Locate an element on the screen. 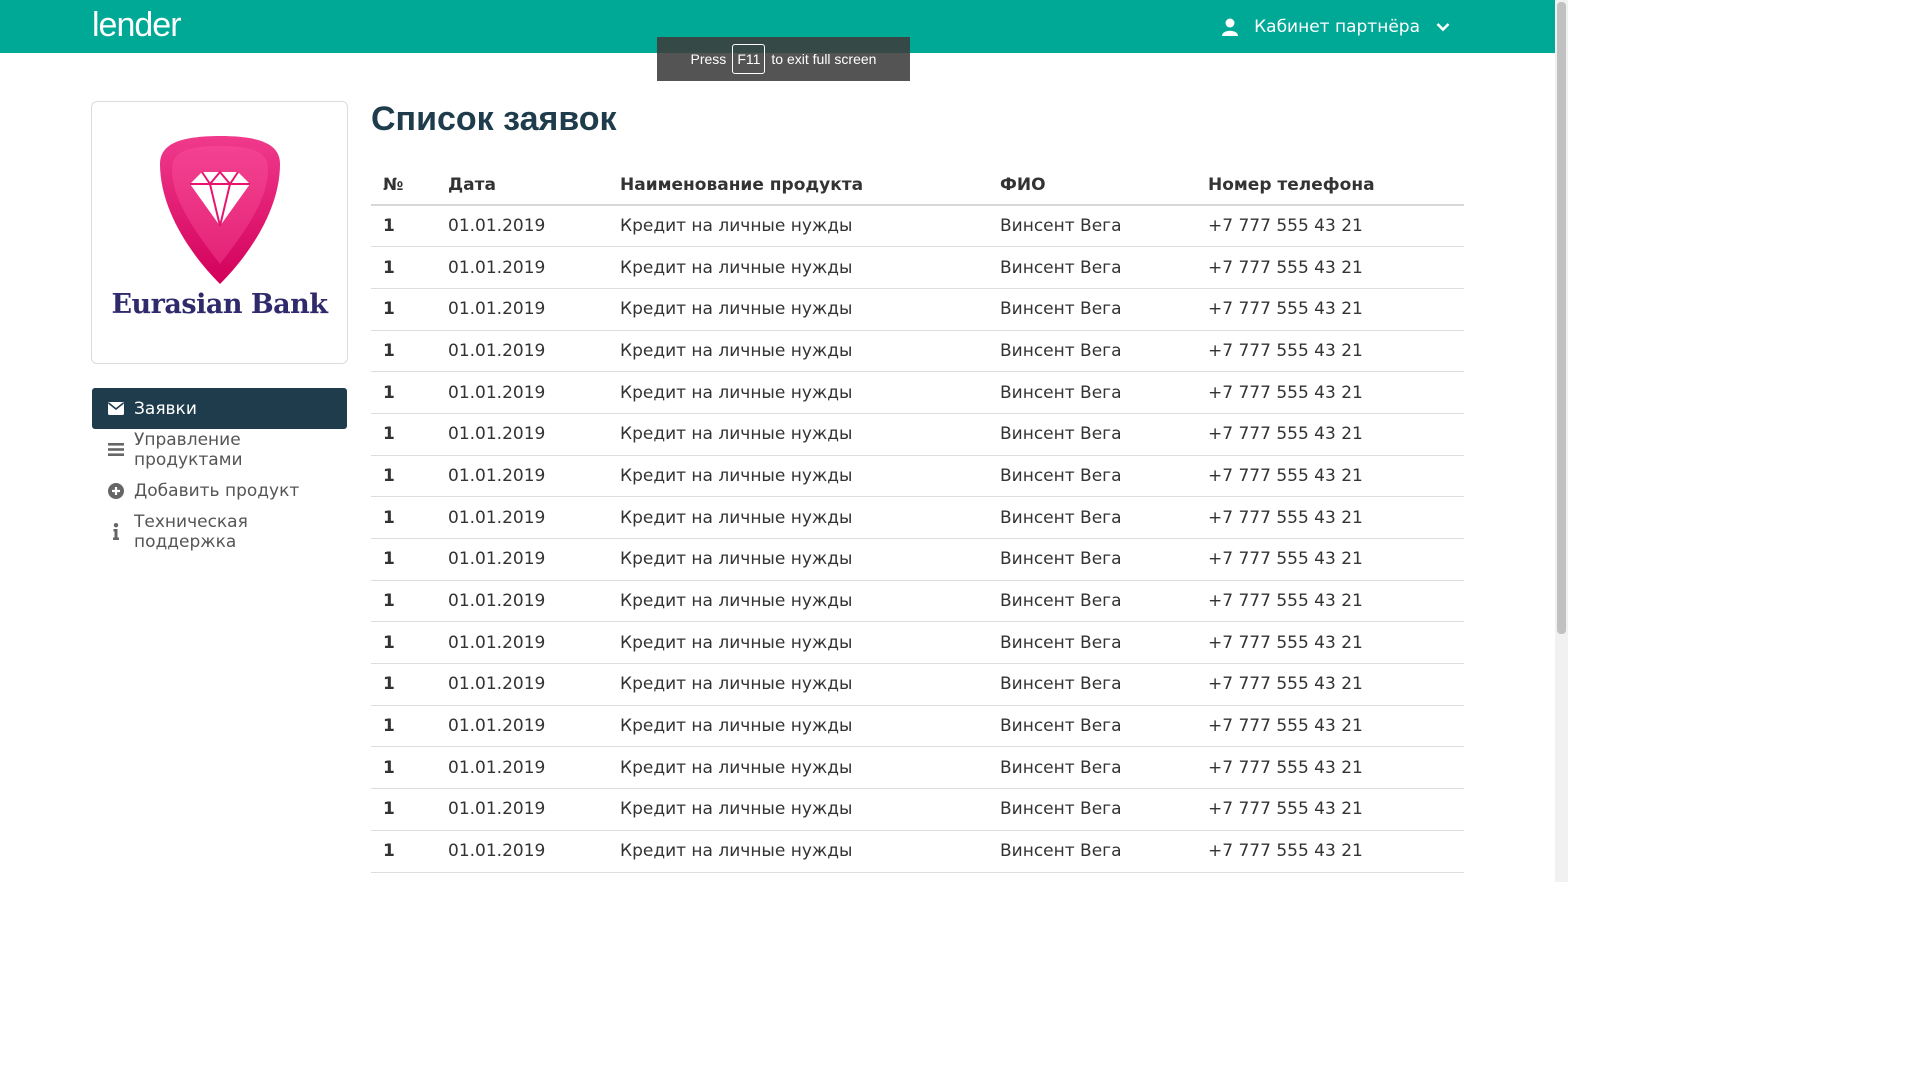 This screenshot has width=1920, height=1080. column-header-product: Наименование продукта is located at coordinates (798, 184).